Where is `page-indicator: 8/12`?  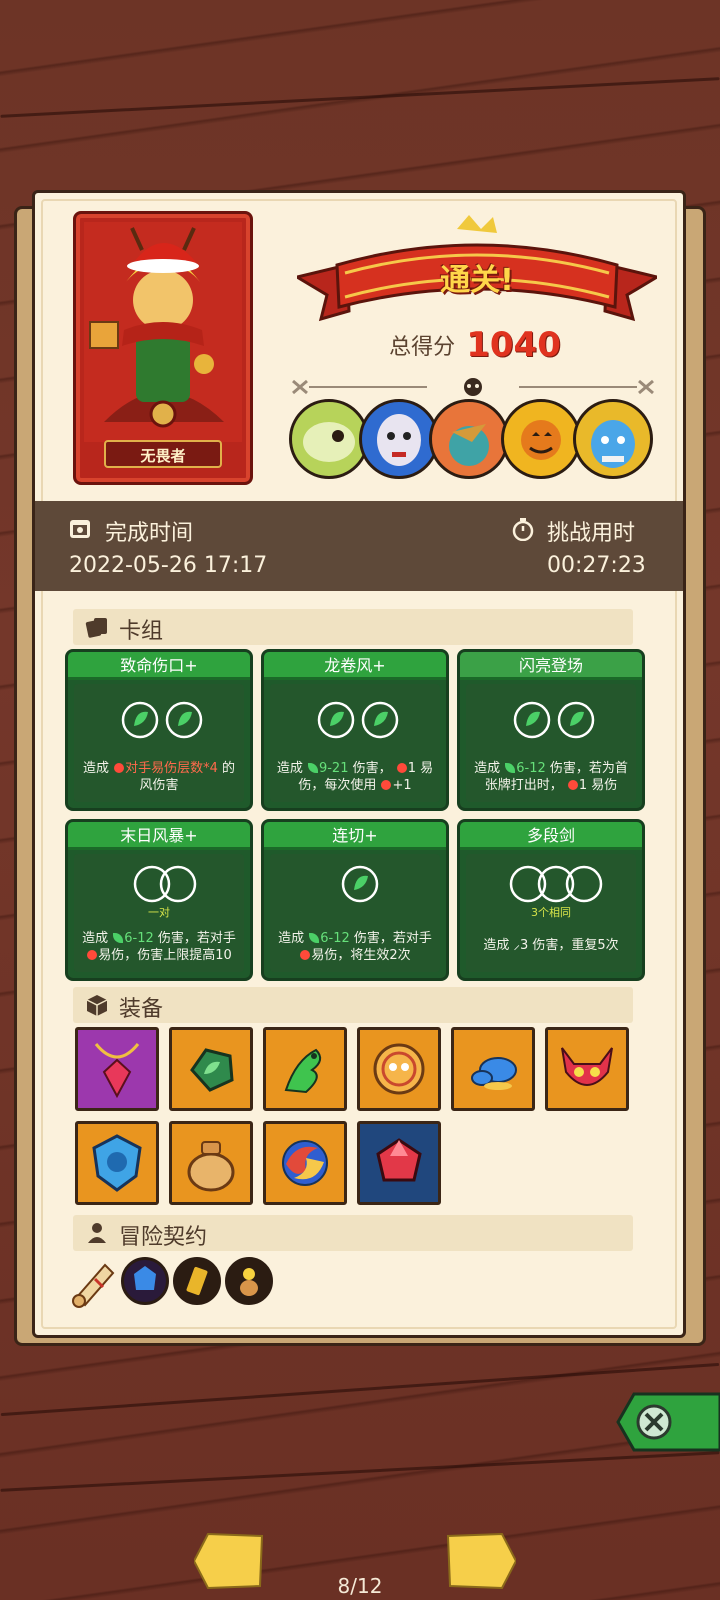
page-indicator: 8/12 is located at coordinates (360, 1586).